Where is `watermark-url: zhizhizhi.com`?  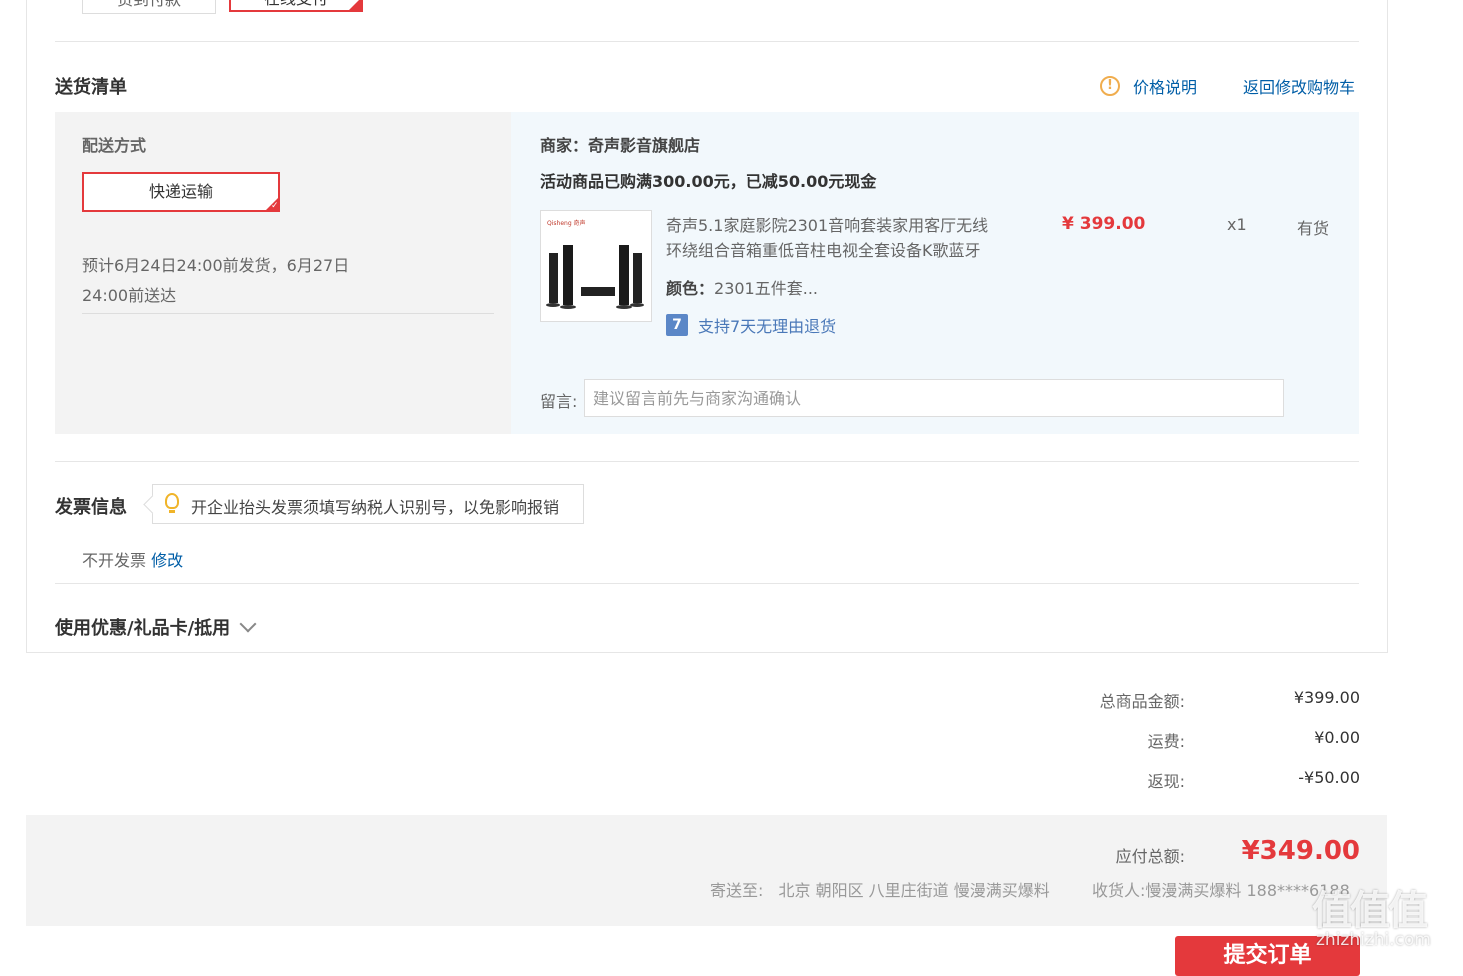 watermark-url: zhizhizhi.com is located at coordinates (1373, 940).